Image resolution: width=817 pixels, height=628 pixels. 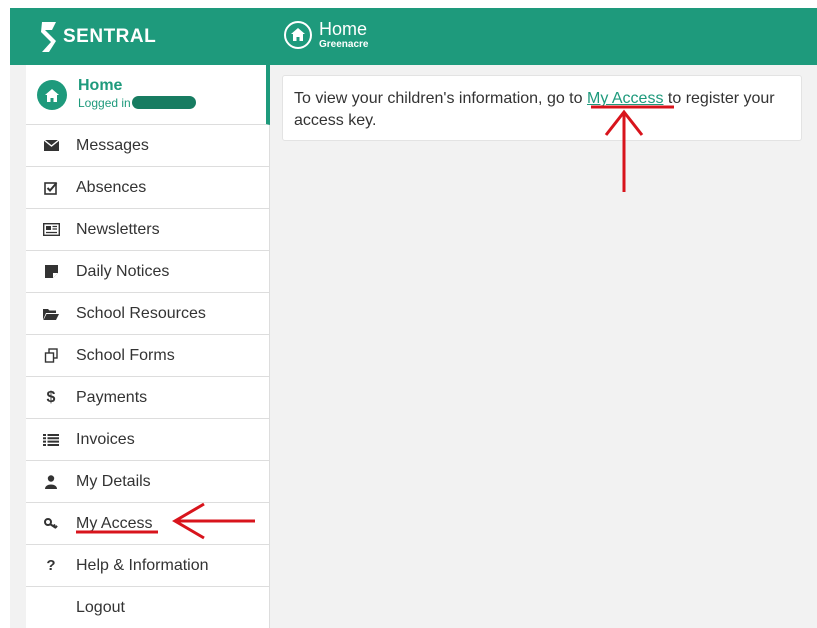 I want to click on logged-in-label: Logged in, so click(x=104, y=103).